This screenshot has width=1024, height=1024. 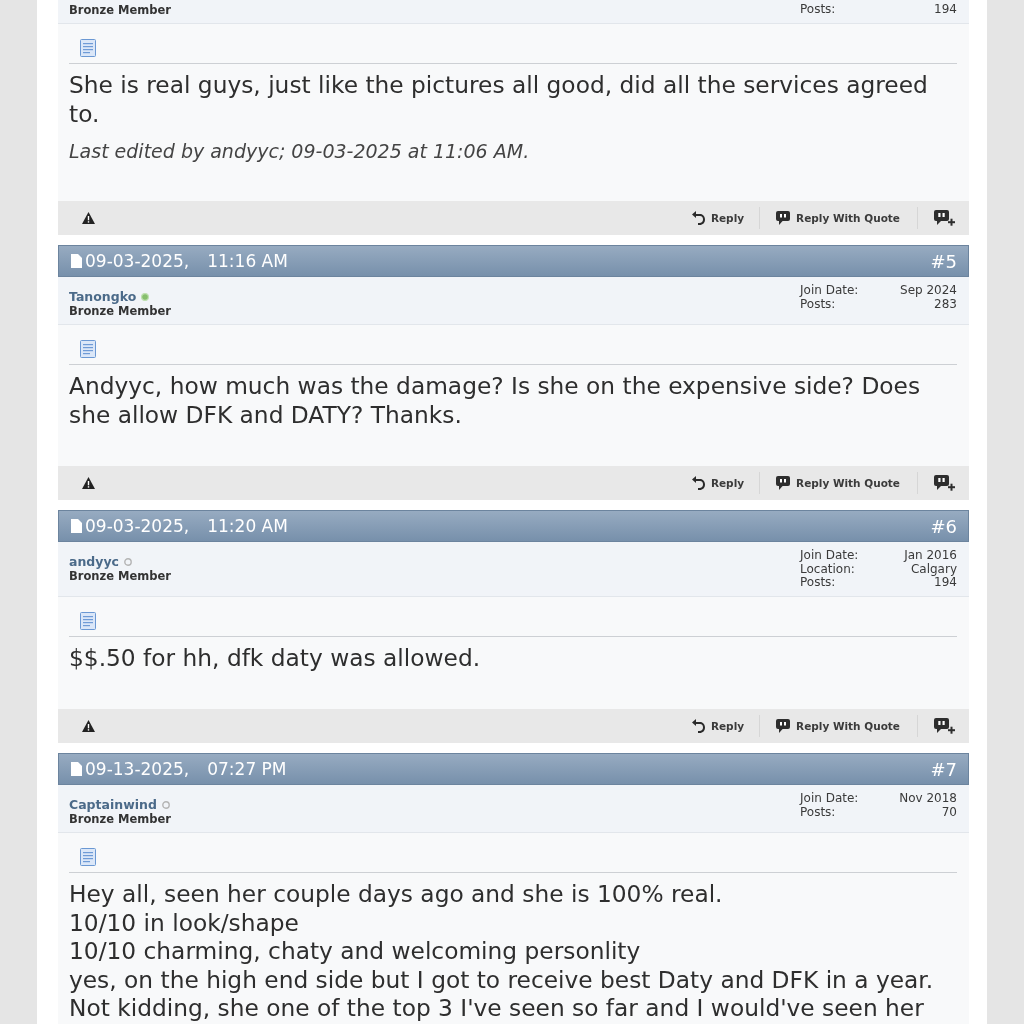 What do you see at coordinates (495, 400) in the screenshot?
I see `message-text: Andyyc, how much was the damage? Is she on the expensive side? Does she allow DFK and DATY? Thanks.` at bounding box center [495, 400].